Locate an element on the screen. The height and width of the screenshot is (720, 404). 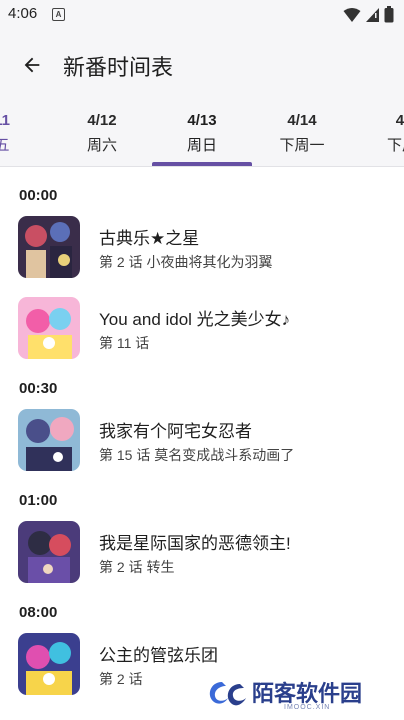
signal-icon is located at coordinates (372, 14).